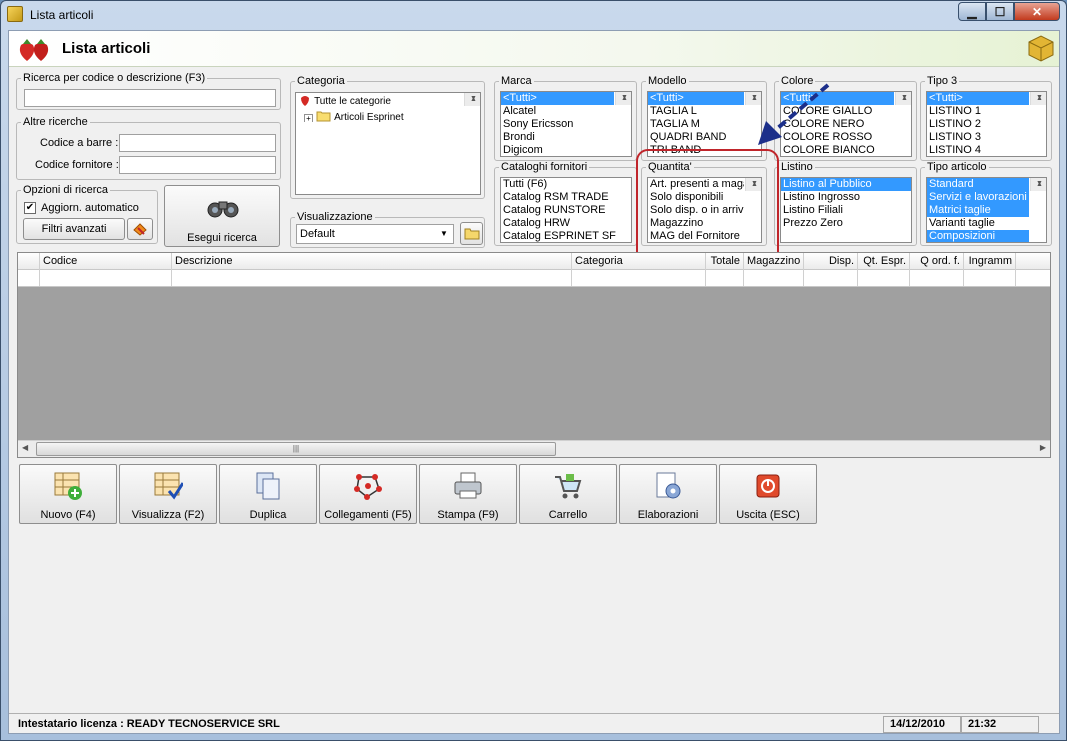 The height and width of the screenshot is (741, 1067). Describe the element at coordinates (268, 494) in the screenshot. I see `duplicate-button: Duplica` at that location.